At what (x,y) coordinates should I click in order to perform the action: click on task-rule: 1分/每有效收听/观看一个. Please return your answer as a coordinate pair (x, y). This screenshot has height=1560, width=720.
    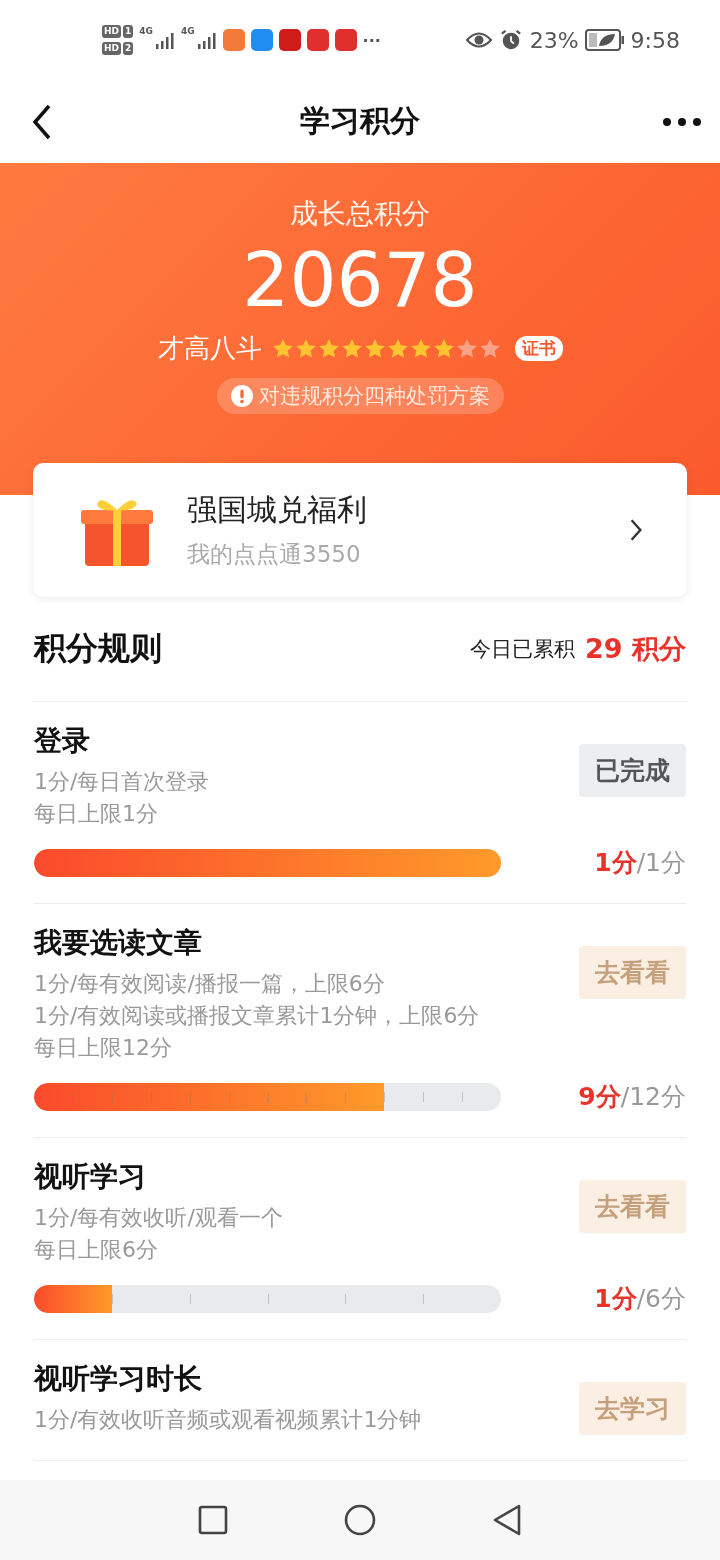
    Looking at the image, I should click on (159, 1218).